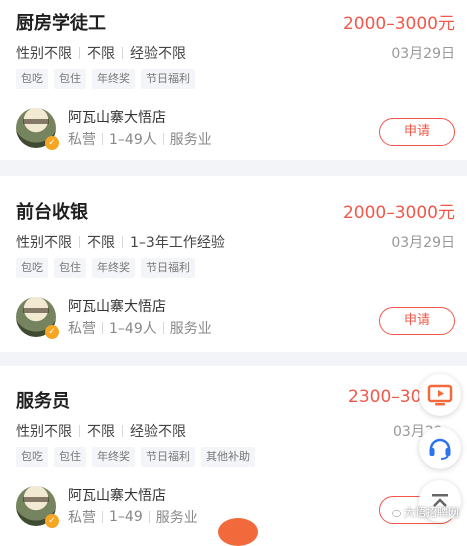  Describe the element at coordinates (238, 532) in the screenshot. I see `bottom-action-button` at that location.